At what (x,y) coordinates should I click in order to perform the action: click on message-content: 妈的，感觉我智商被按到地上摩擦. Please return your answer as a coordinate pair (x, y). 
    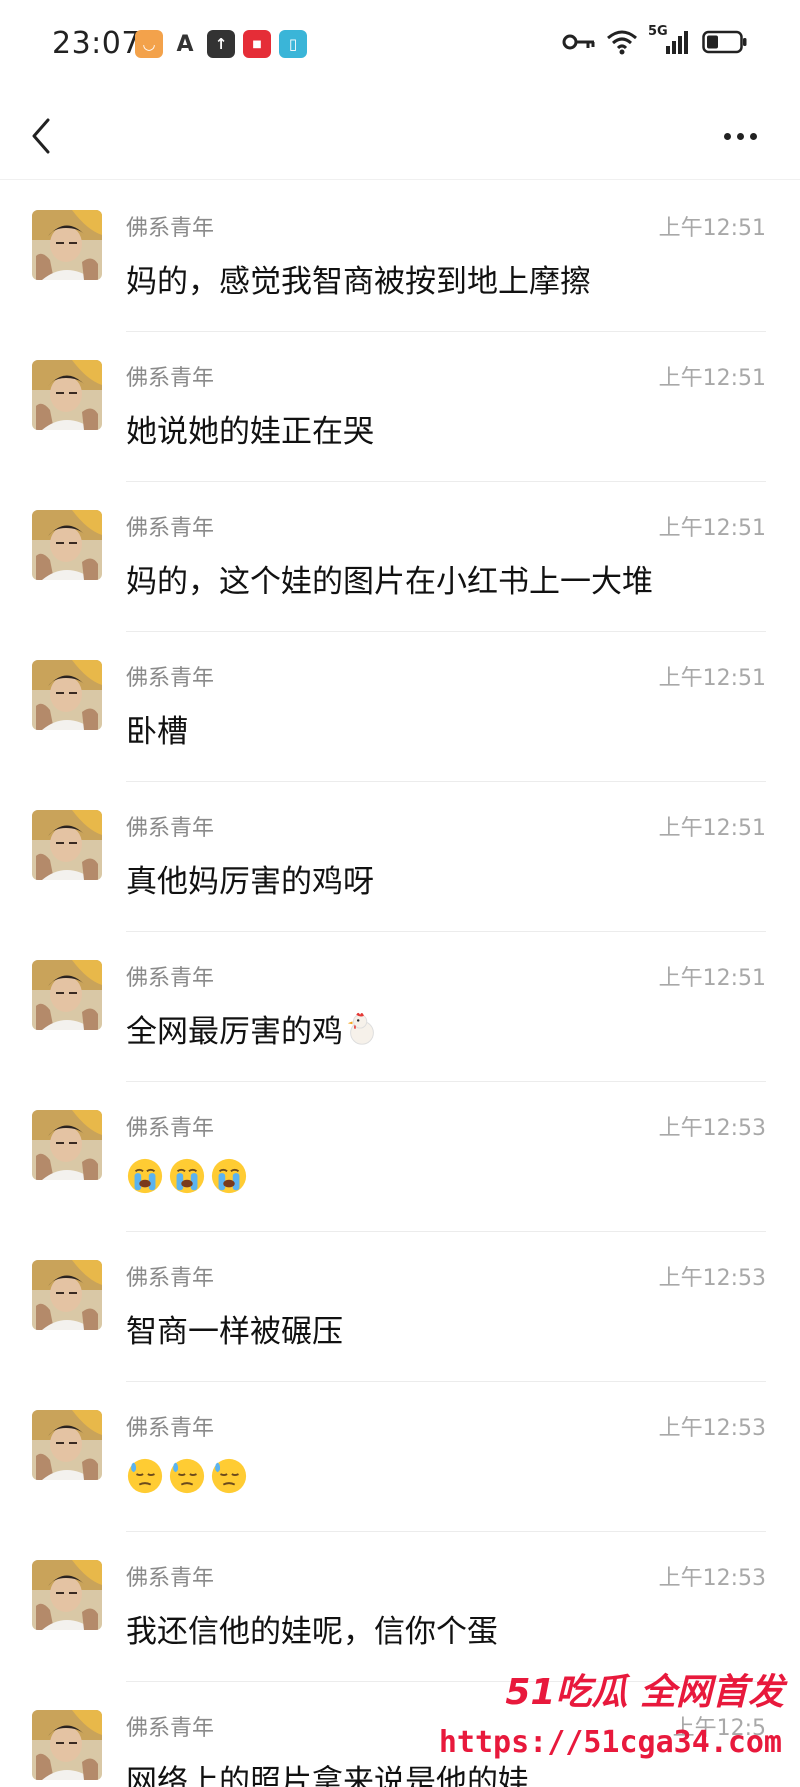
    Looking at the image, I should click on (358, 278).